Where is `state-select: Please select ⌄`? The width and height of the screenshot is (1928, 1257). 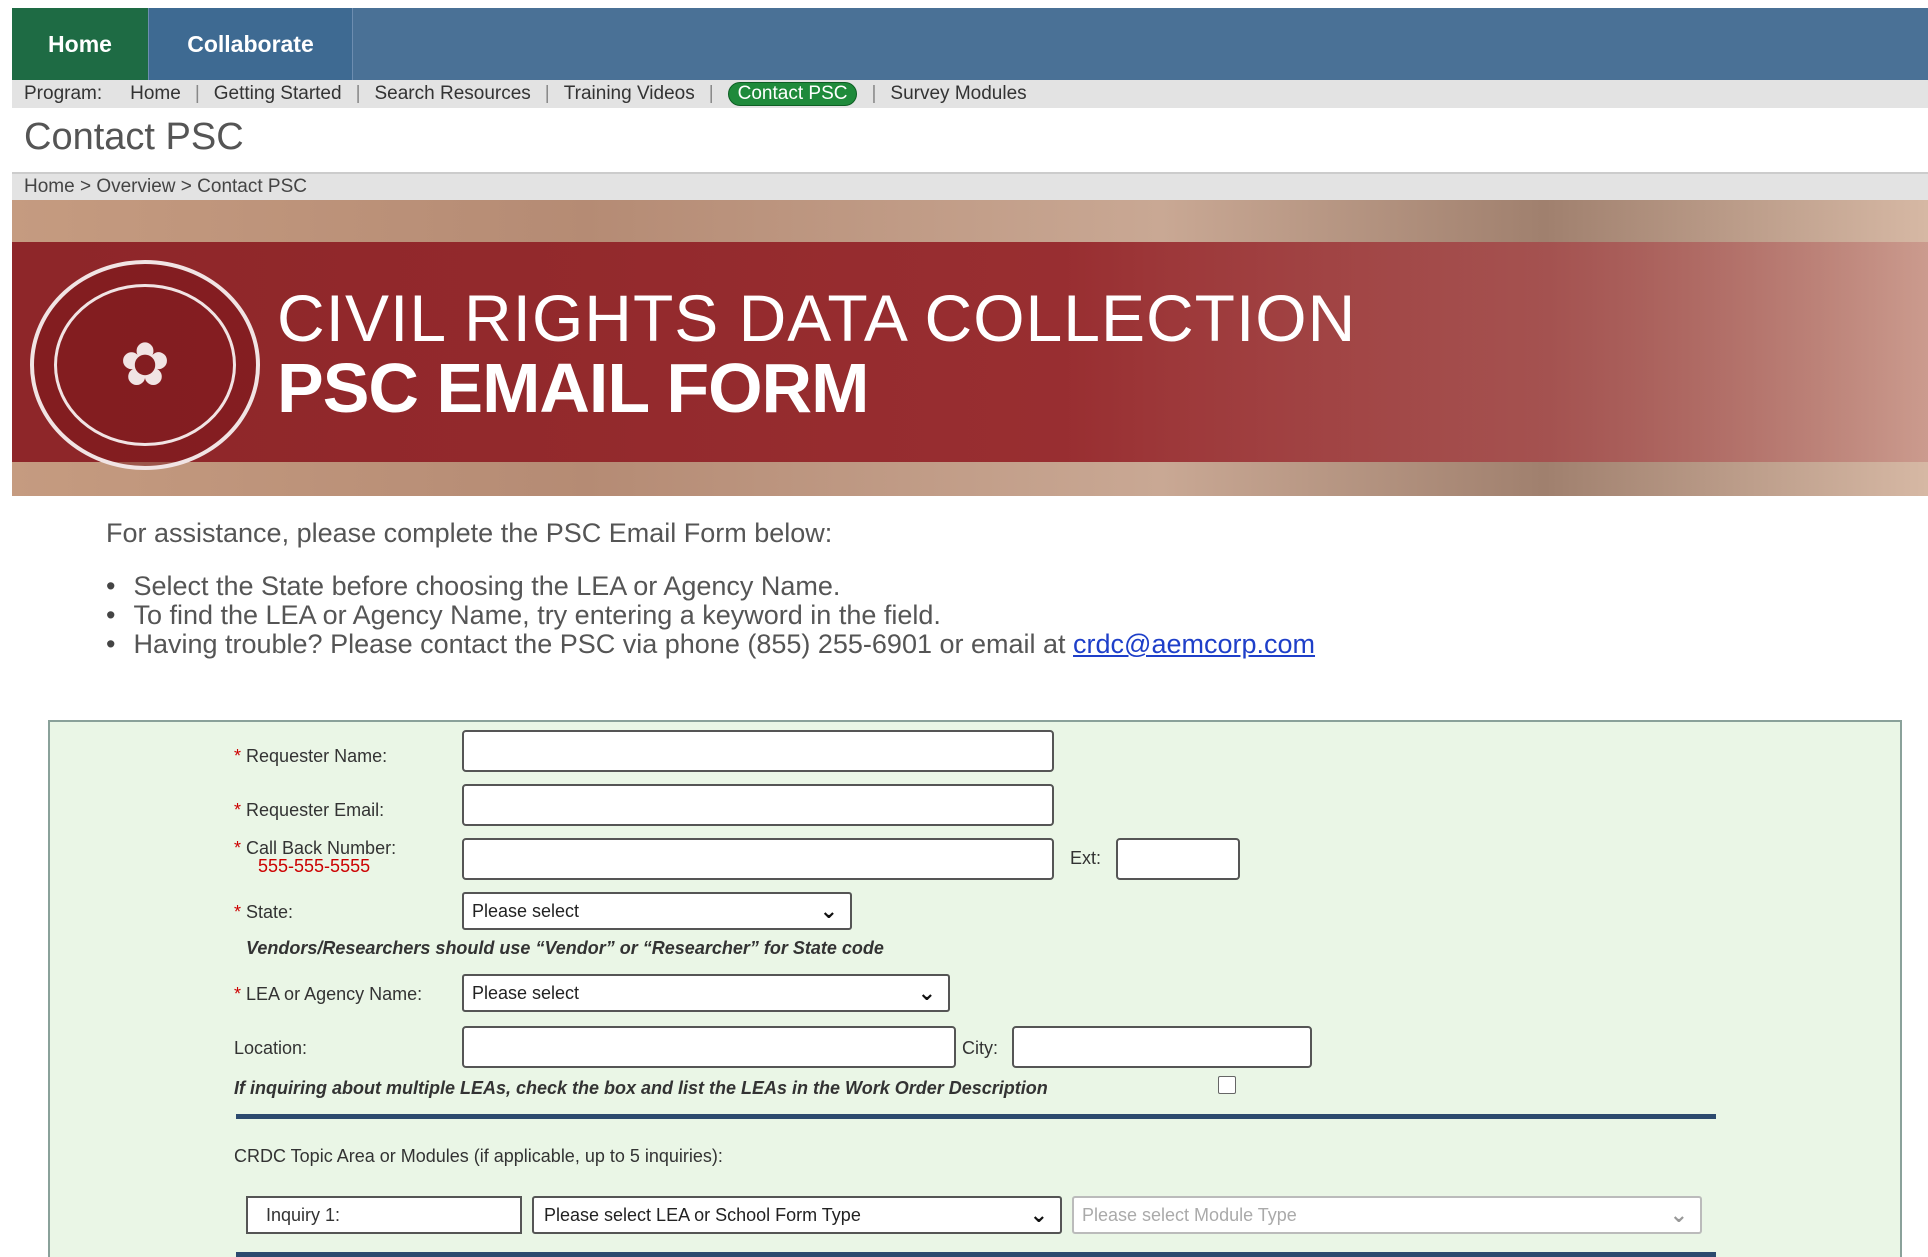
state-select: Please select ⌄ is located at coordinates (657, 911).